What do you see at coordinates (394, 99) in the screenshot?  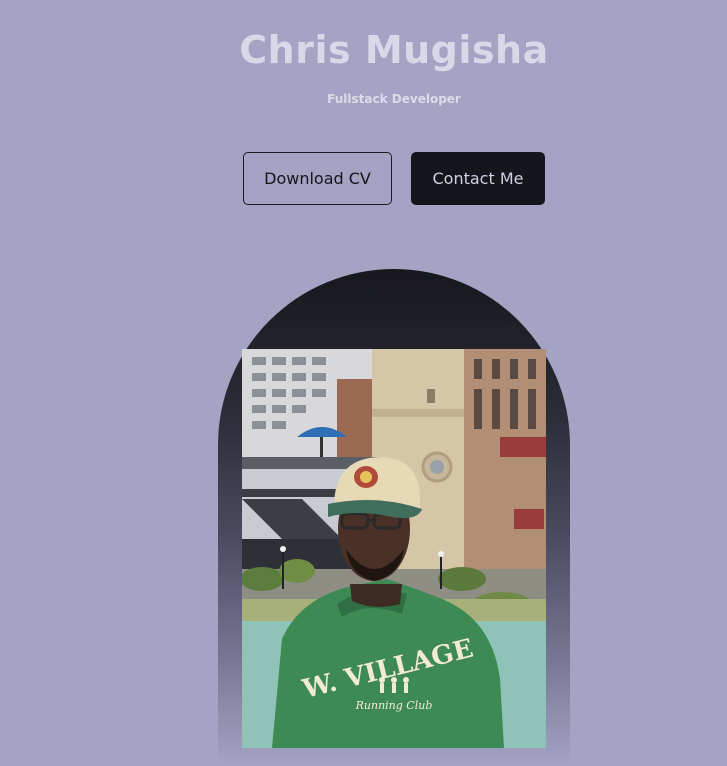 I see `hero-subtitle: Fullstack Developer` at bounding box center [394, 99].